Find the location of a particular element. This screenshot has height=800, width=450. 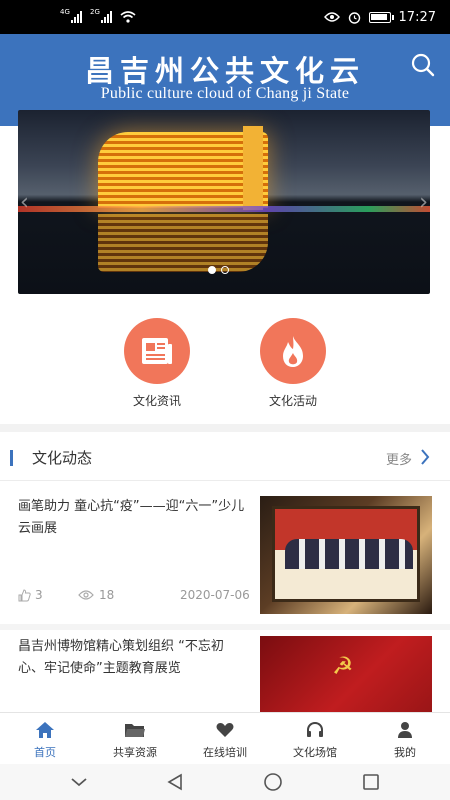

like-count: 3 is located at coordinates (30, 595).